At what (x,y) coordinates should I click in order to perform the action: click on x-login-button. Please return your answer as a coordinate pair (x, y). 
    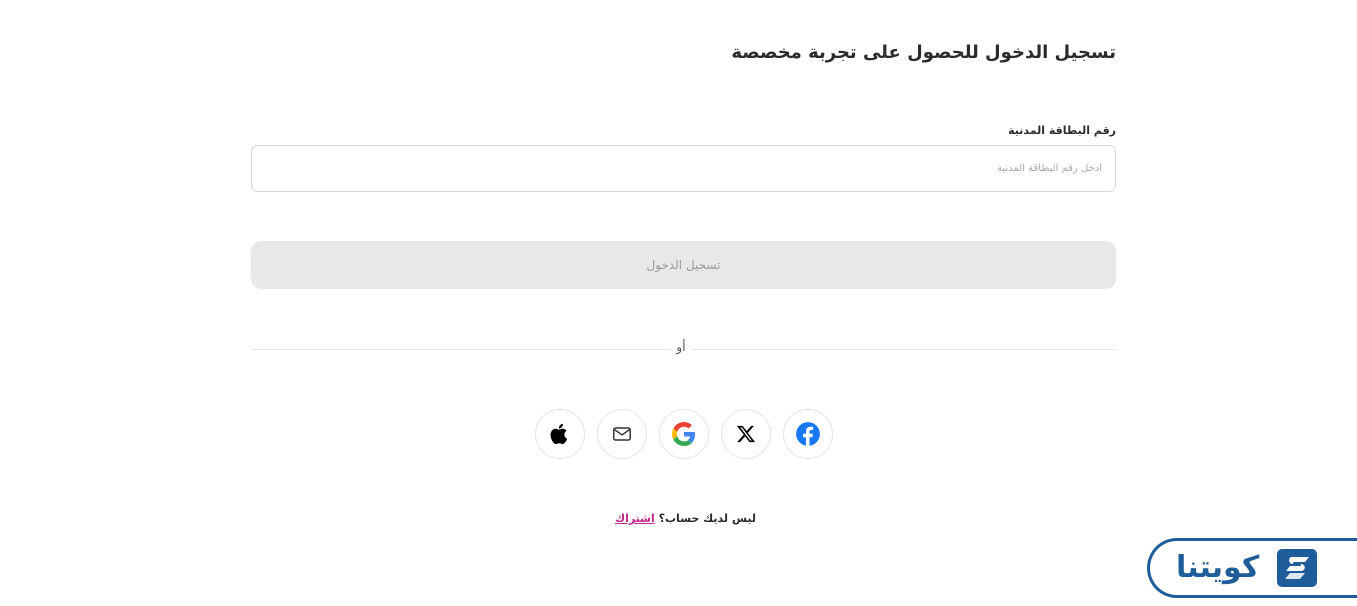
    Looking at the image, I should click on (746, 434).